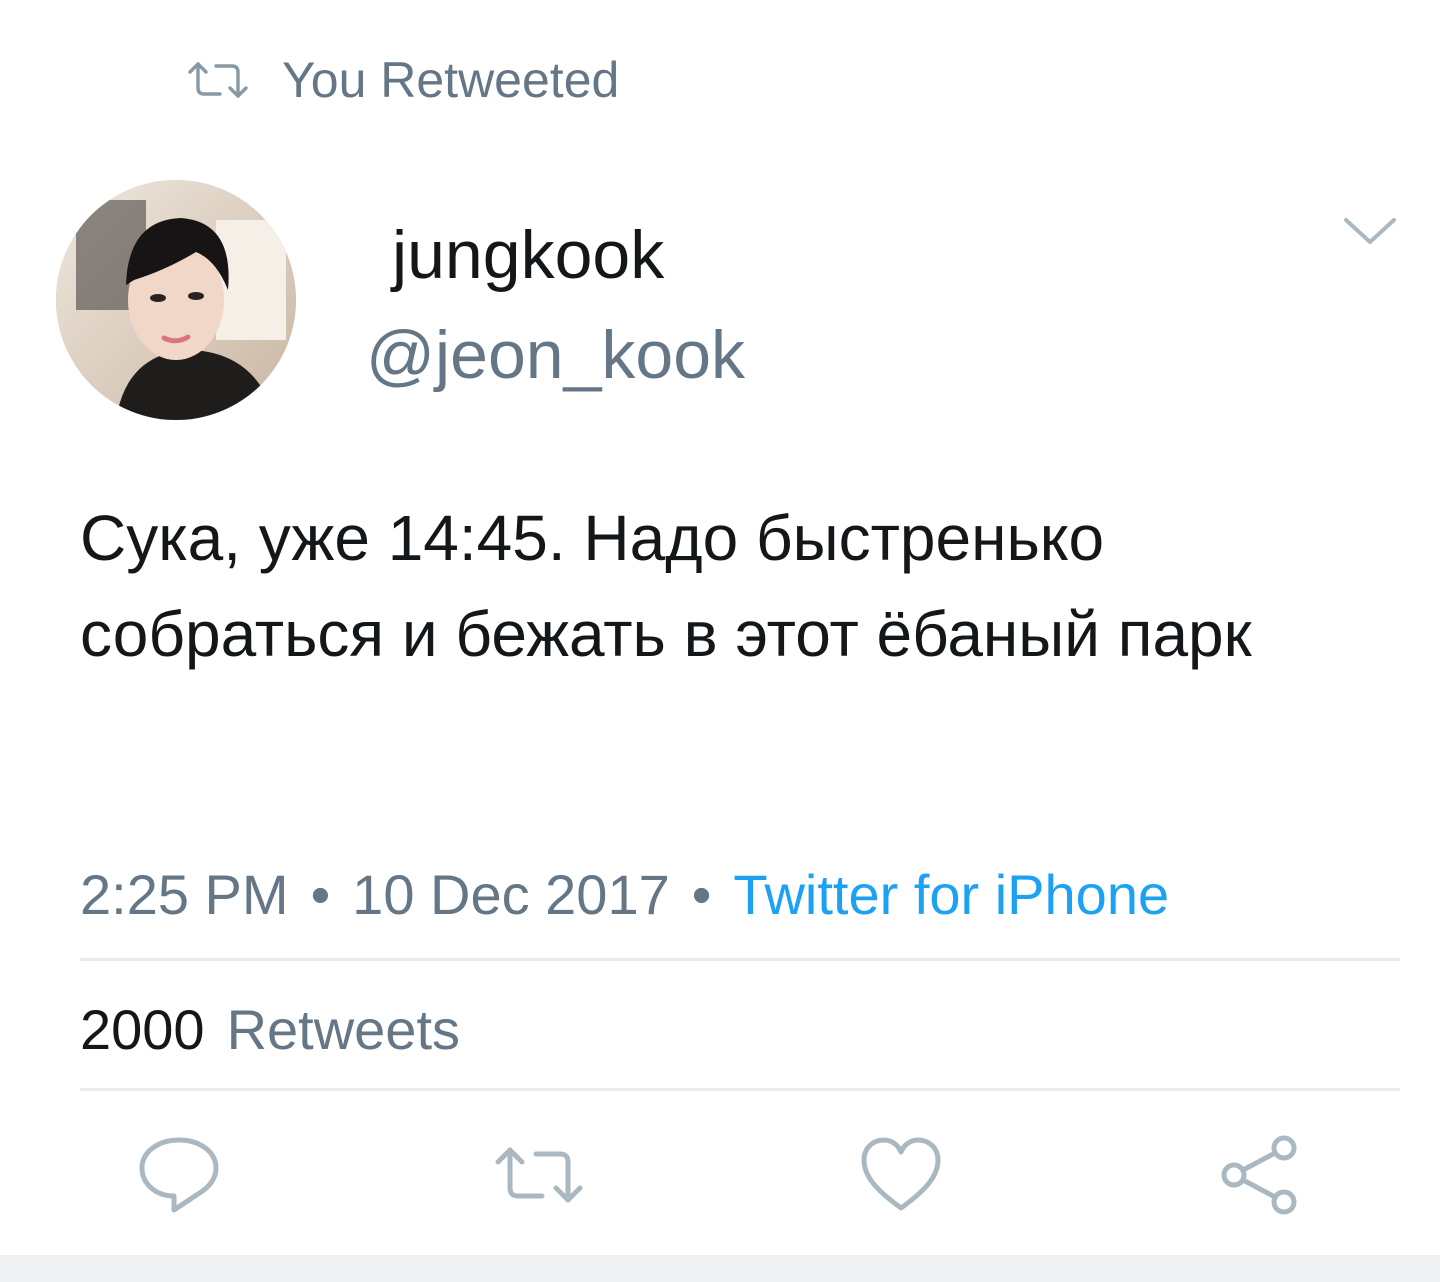  I want to click on reply-icon, so click(179, 1175).